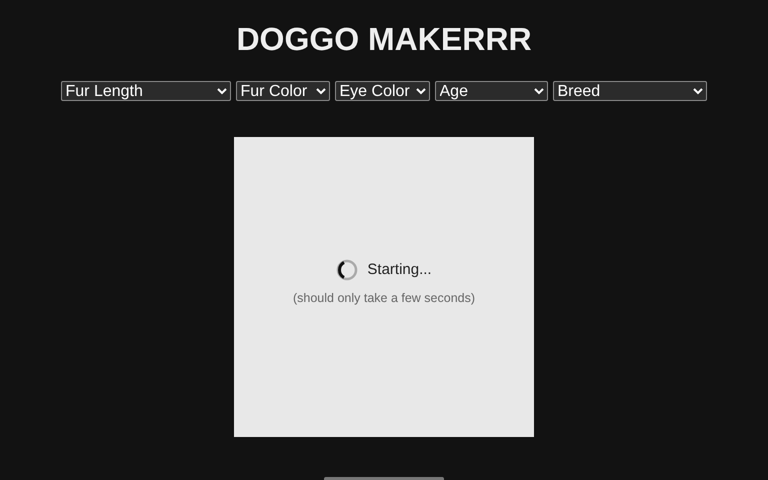 Image resolution: width=768 pixels, height=480 pixels. What do you see at coordinates (384, 297) in the screenshot?
I see `note-text: (should only take a few seconds)` at bounding box center [384, 297].